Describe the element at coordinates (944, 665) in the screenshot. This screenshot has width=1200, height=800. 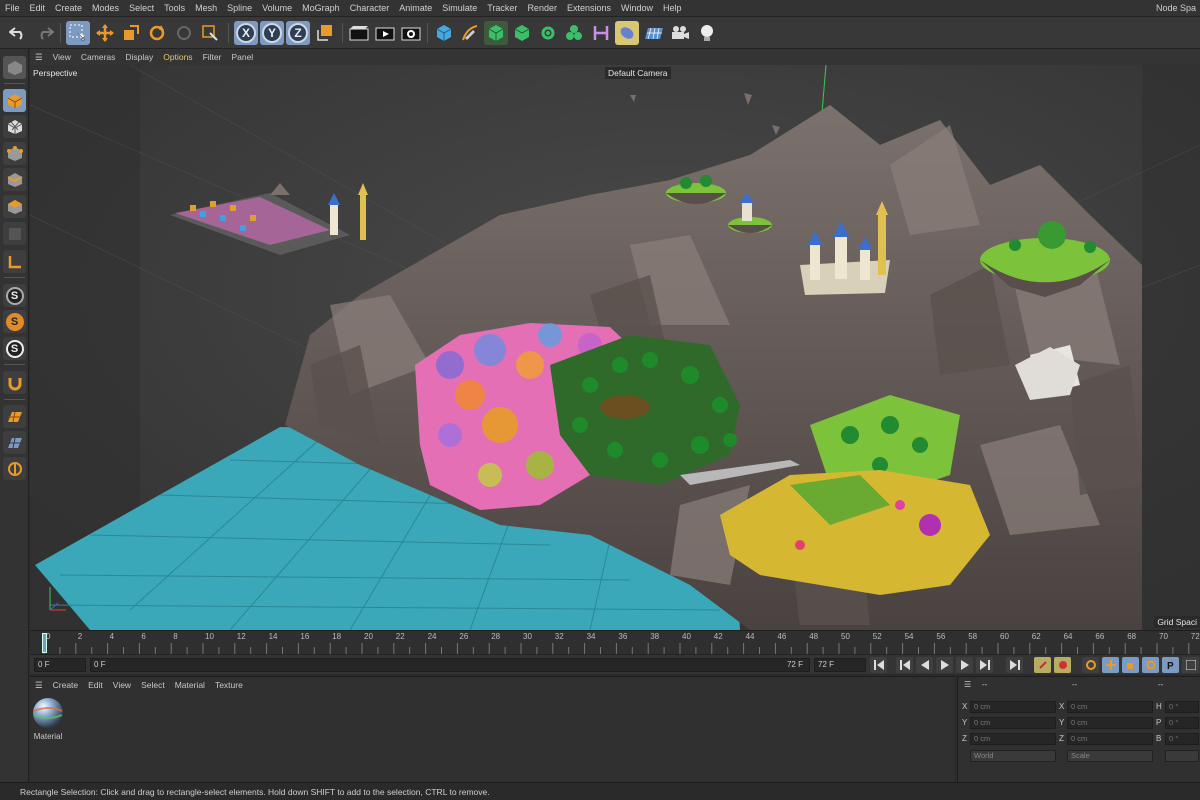
I see `play-icon` at that location.